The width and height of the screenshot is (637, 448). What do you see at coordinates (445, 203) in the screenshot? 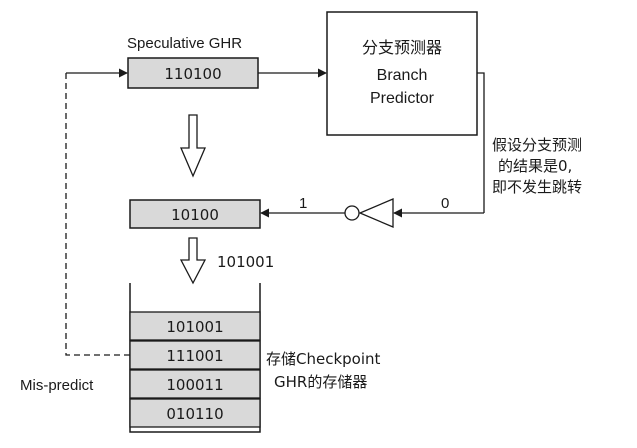
I see `bit-in-label: 0` at bounding box center [445, 203].